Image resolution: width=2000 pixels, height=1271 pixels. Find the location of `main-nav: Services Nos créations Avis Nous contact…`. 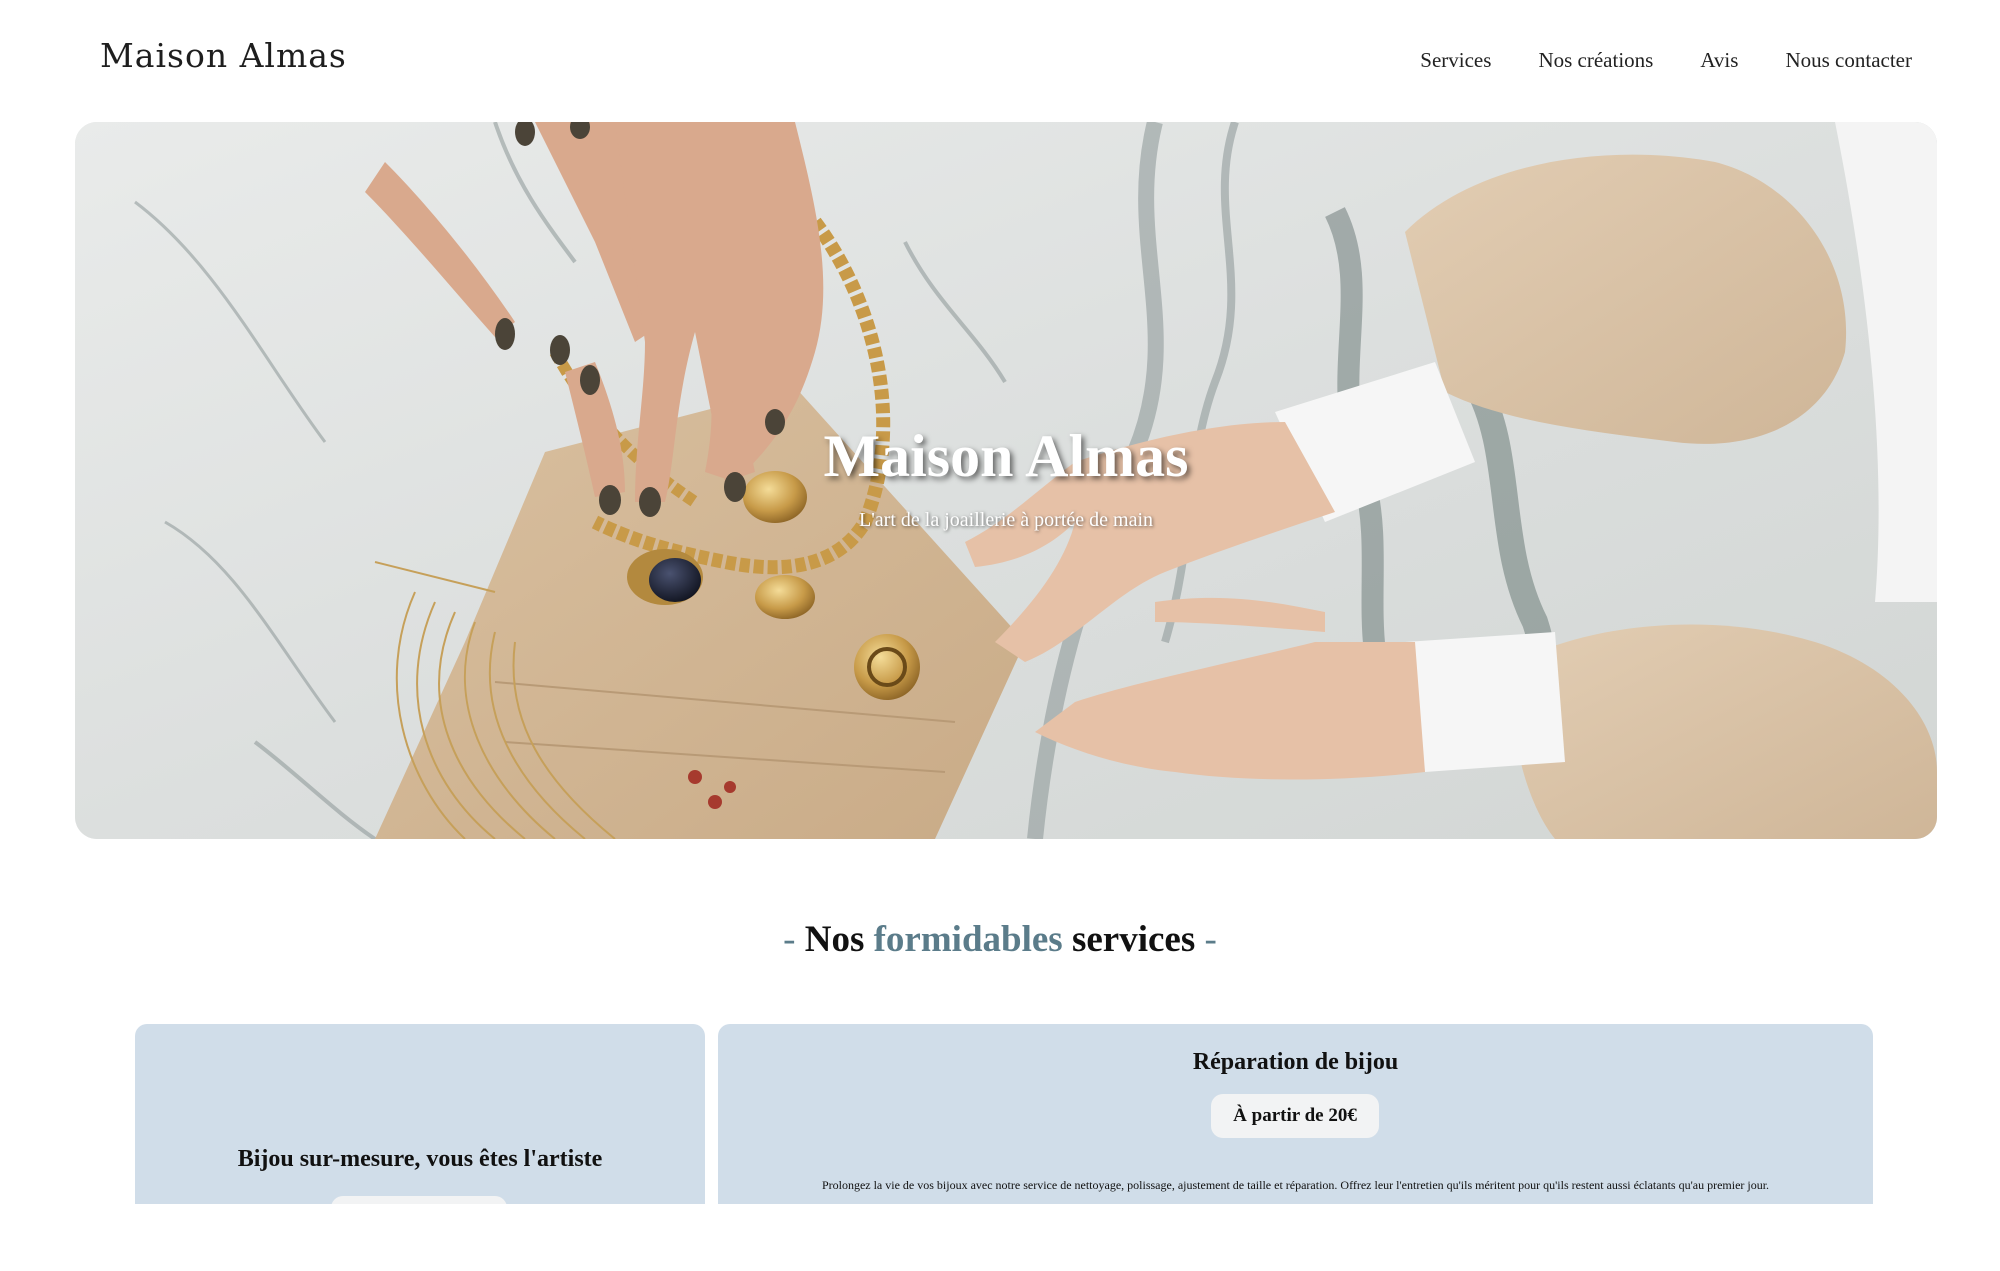

main-nav: Services Nos créations Avis Nous contact… is located at coordinates (1666, 60).